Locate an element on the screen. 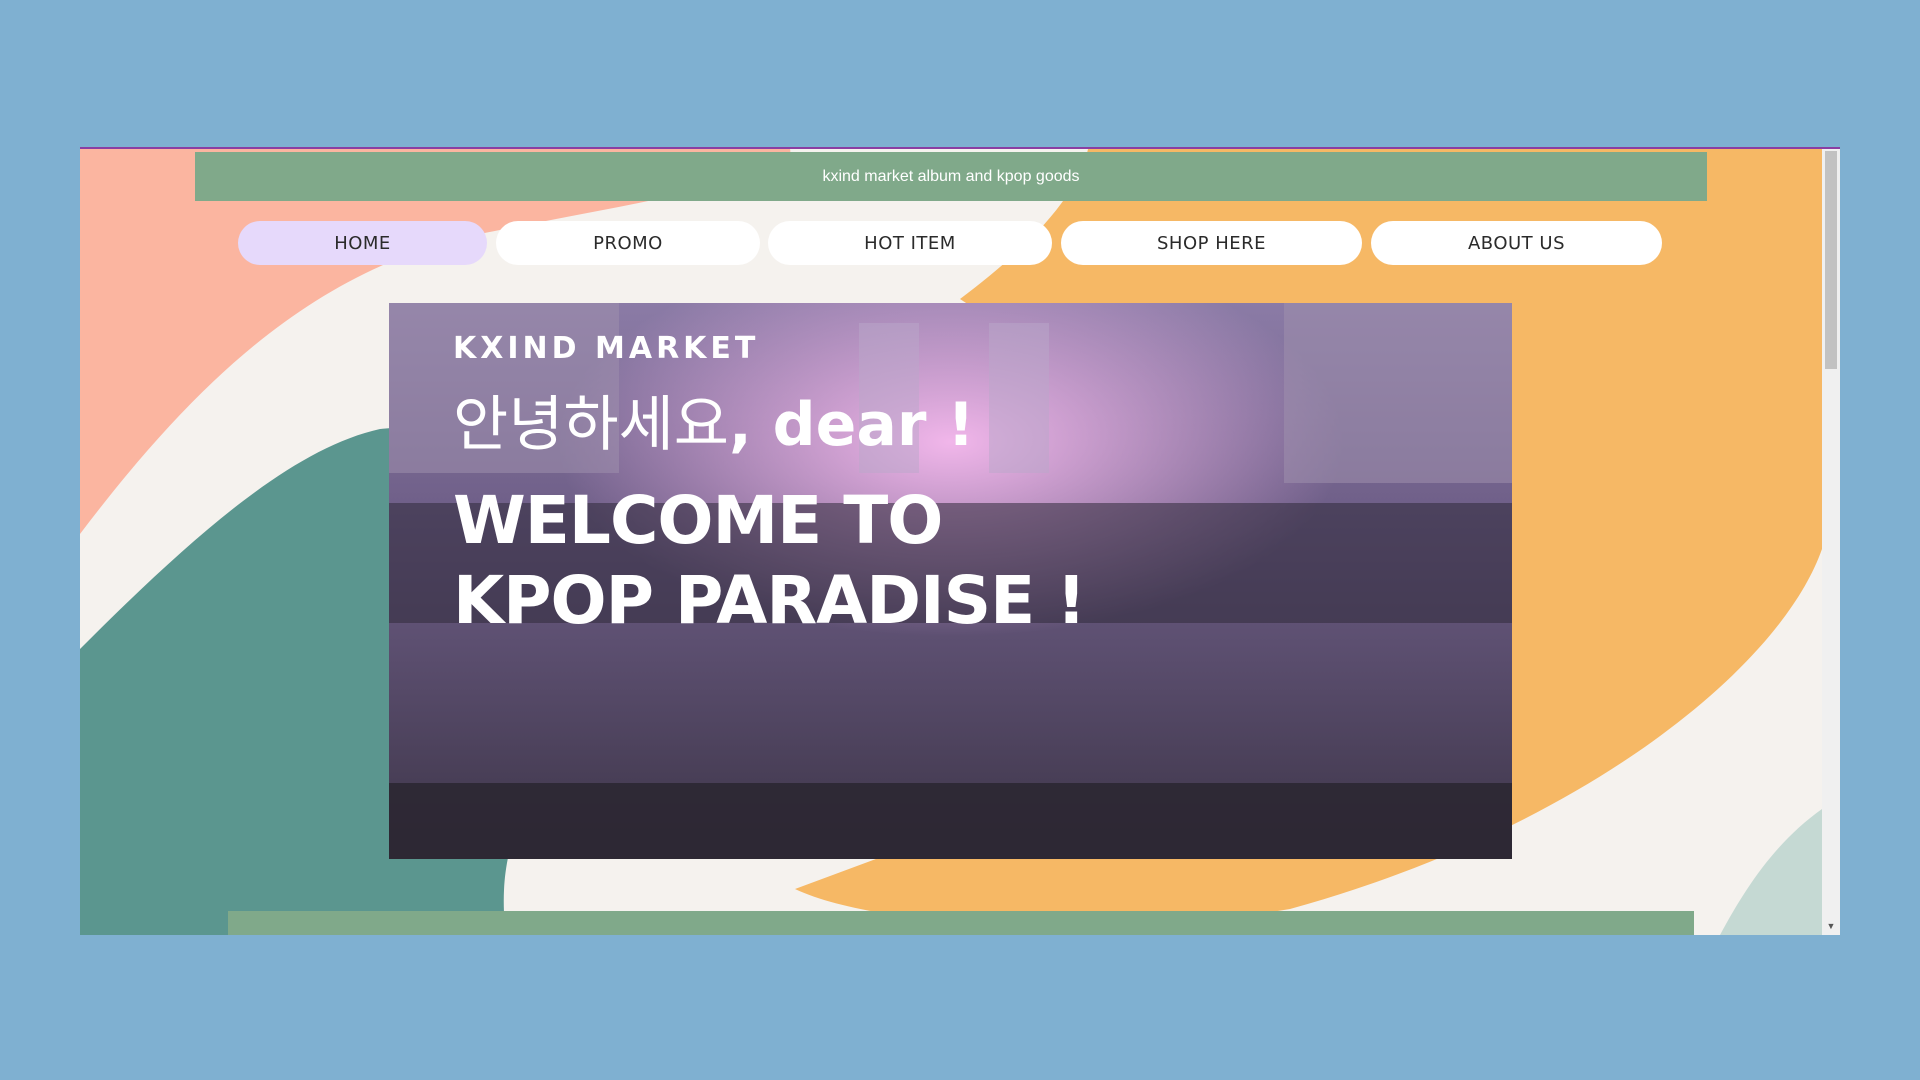  nav-about-us: ABOUT US is located at coordinates (1516, 243).